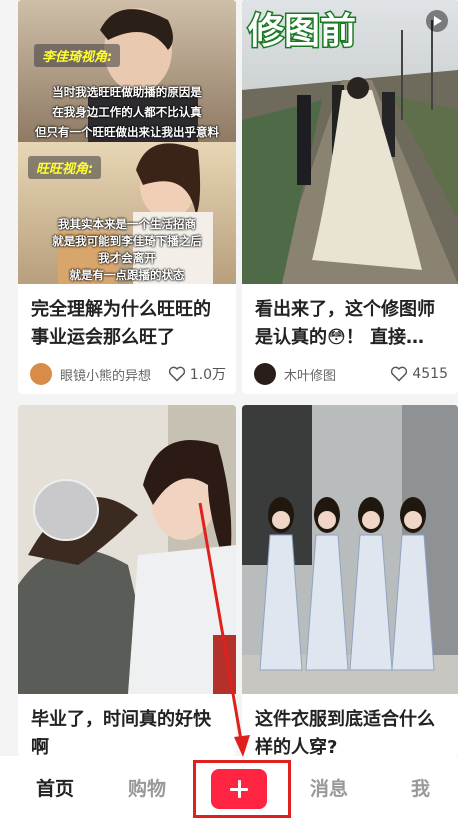  I want to click on note-title: 毕业了，时间真的好快啊, so click(128, 731).